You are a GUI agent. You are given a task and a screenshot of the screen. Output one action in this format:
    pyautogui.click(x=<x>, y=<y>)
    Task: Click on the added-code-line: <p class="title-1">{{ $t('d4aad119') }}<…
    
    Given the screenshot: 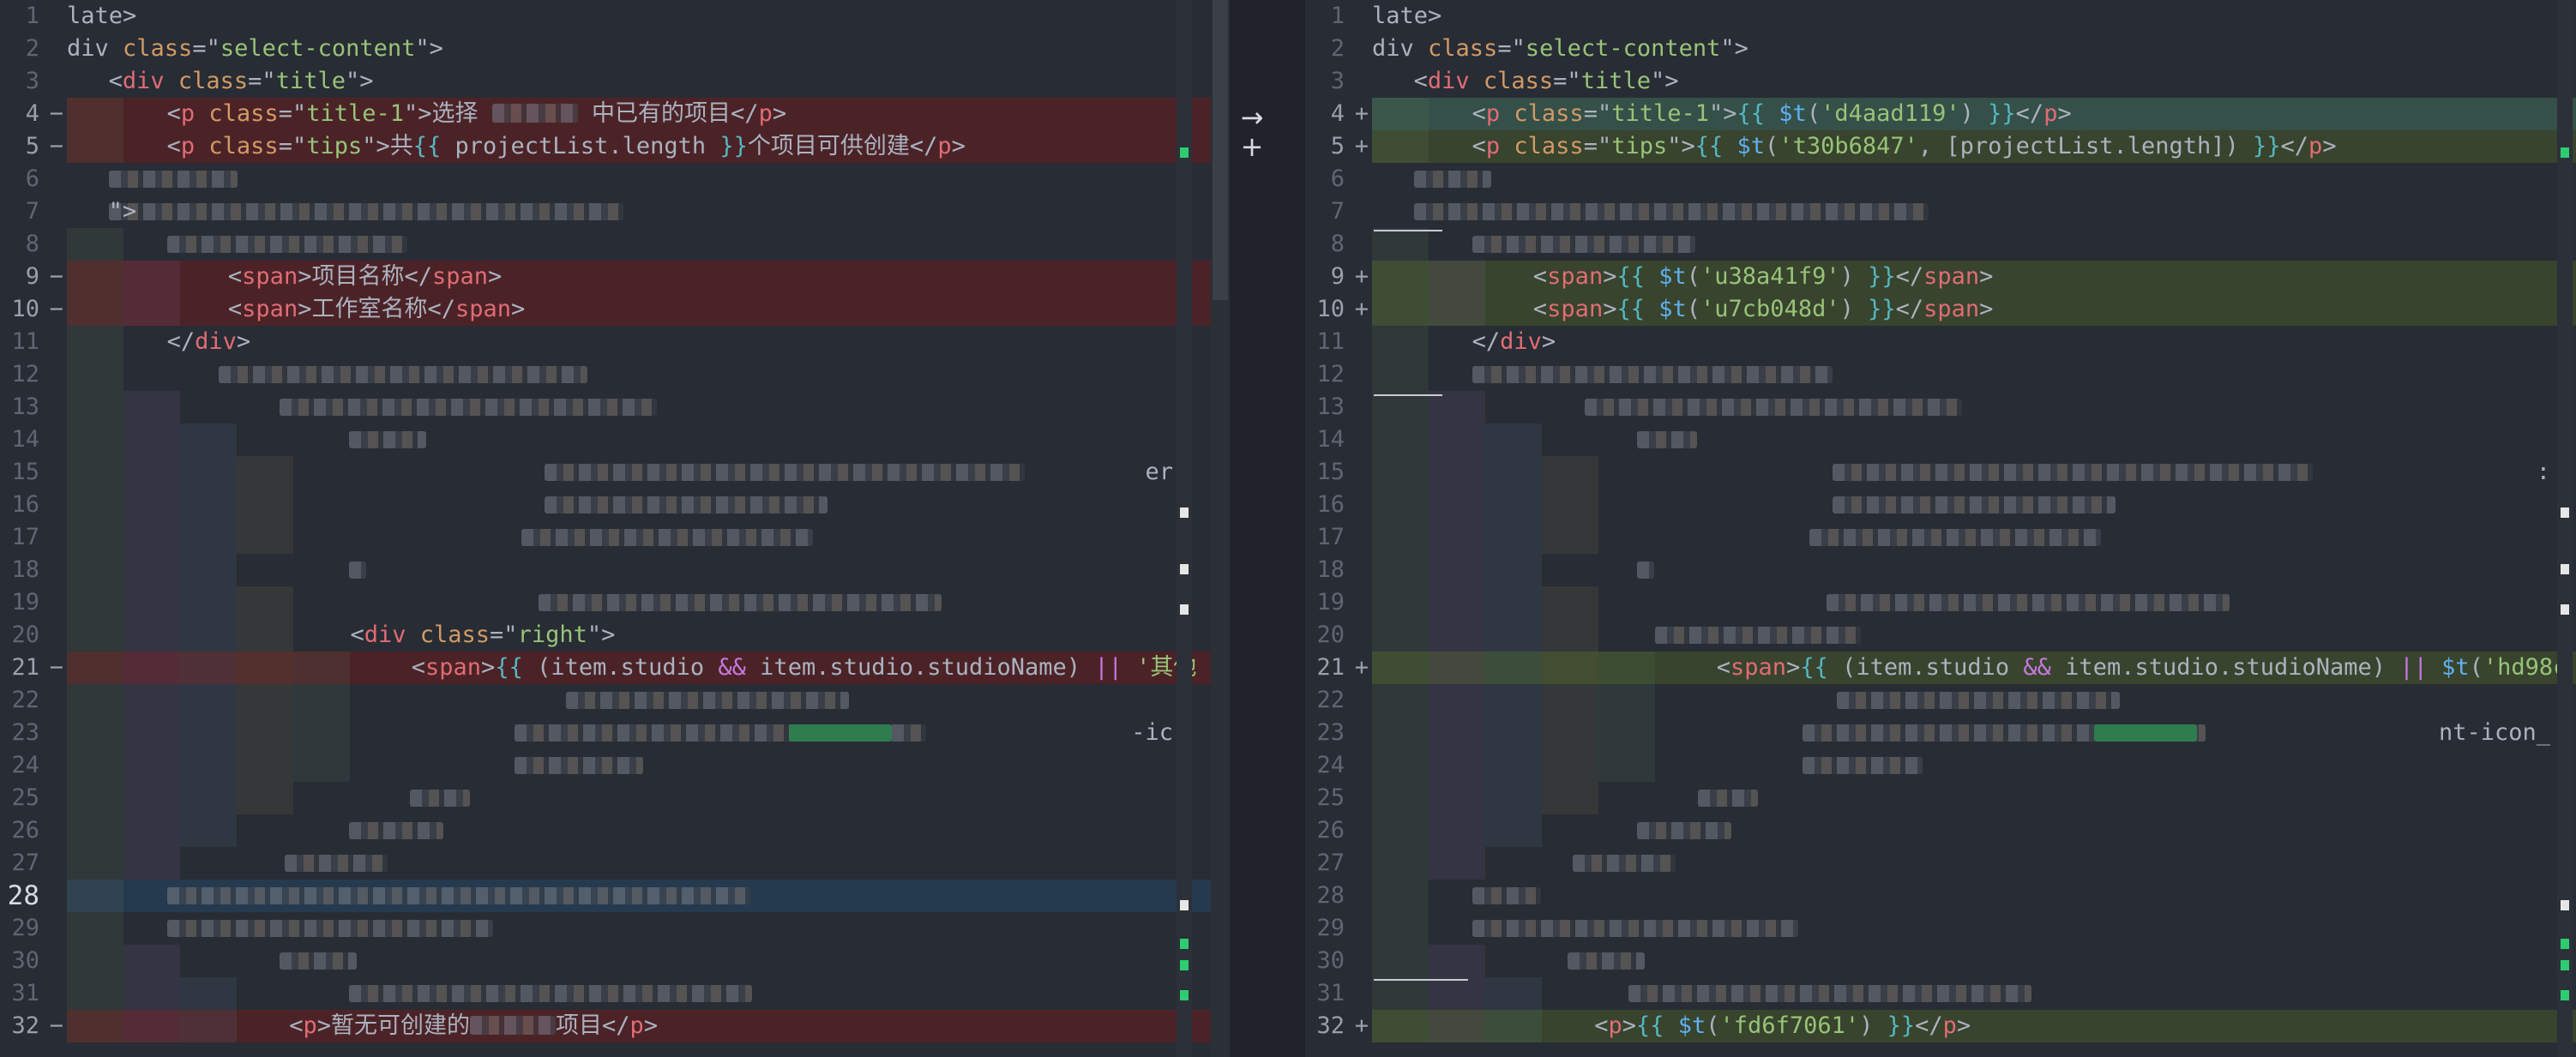 What is the action you would take?
    pyautogui.click(x=1974, y=114)
    